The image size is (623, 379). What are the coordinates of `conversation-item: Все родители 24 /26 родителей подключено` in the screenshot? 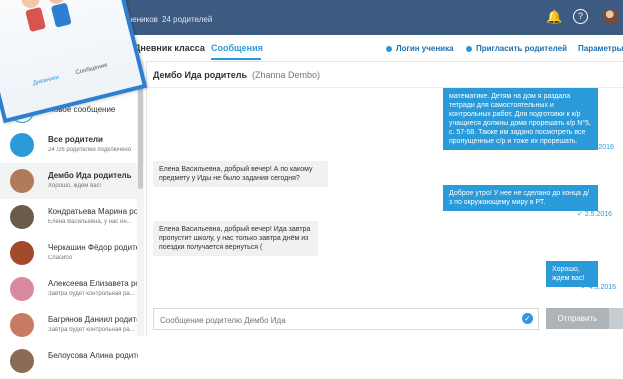 It's located at (68, 145).